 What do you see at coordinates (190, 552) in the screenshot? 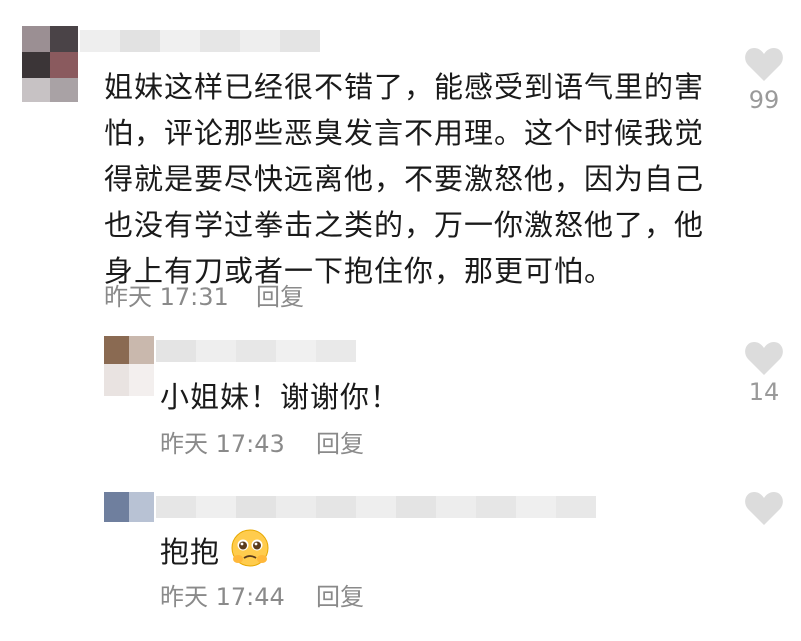
I see `reply-text-label: 抱抱` at bounding box center [190, 552].